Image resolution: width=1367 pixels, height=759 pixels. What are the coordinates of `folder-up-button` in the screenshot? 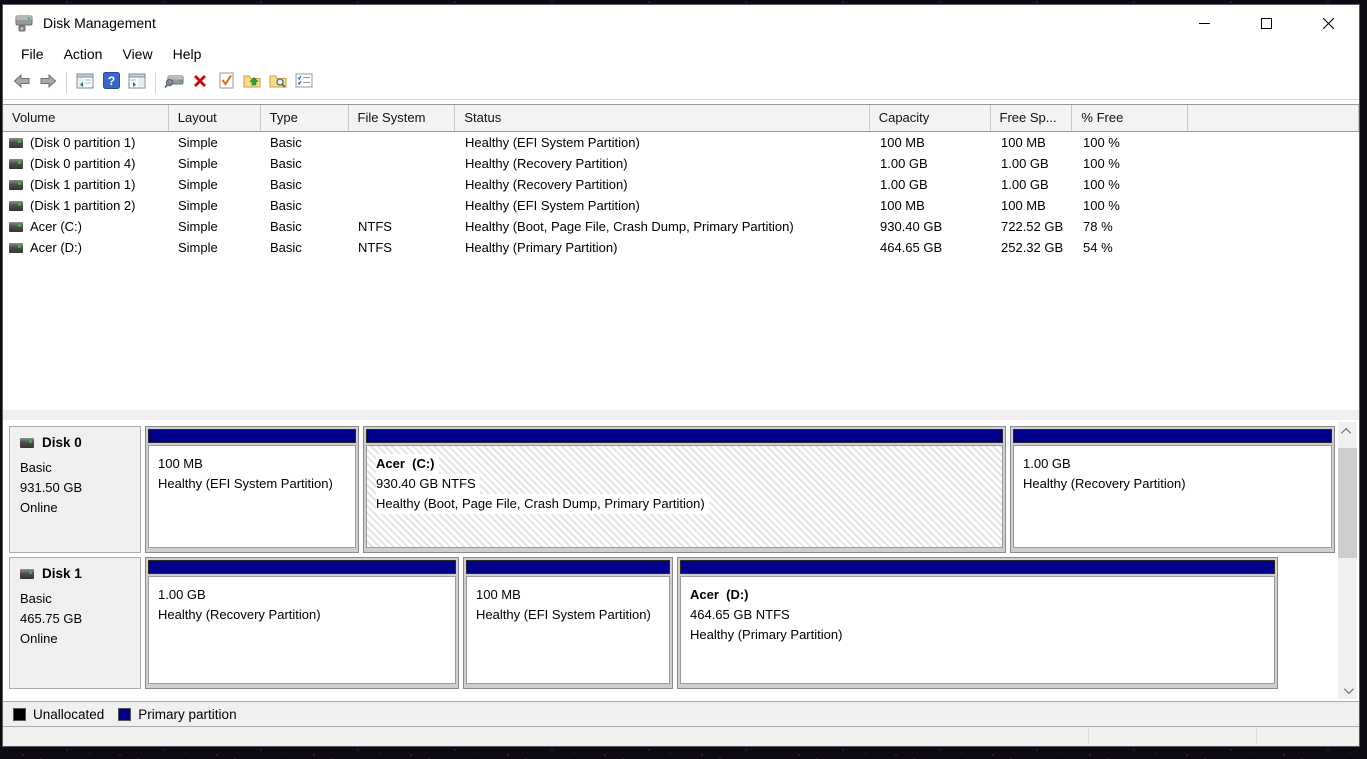 It's located at (252, 83).